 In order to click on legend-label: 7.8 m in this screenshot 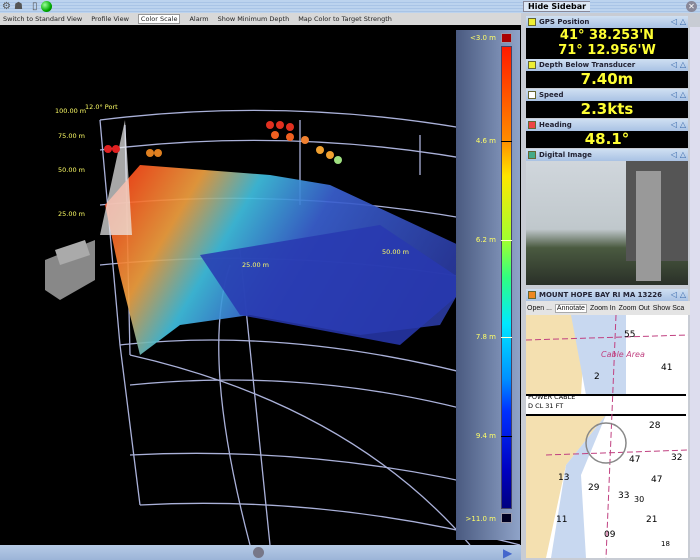, I will do `click(485, 337)`.